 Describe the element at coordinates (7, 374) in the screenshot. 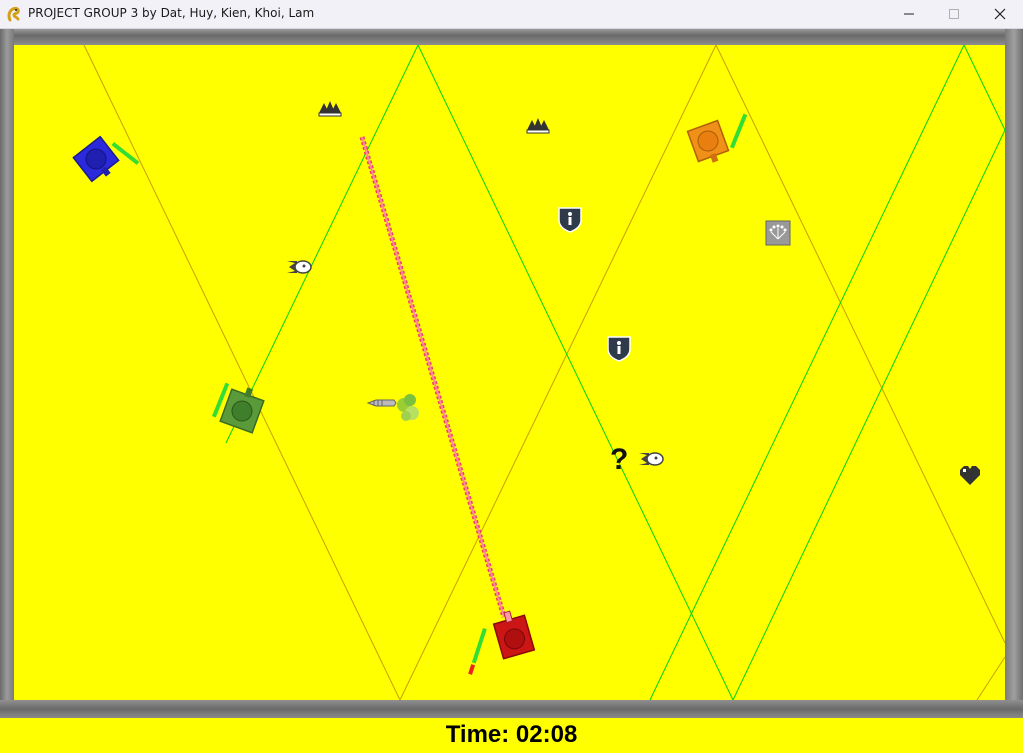

I see `arena-border-left` at that location.